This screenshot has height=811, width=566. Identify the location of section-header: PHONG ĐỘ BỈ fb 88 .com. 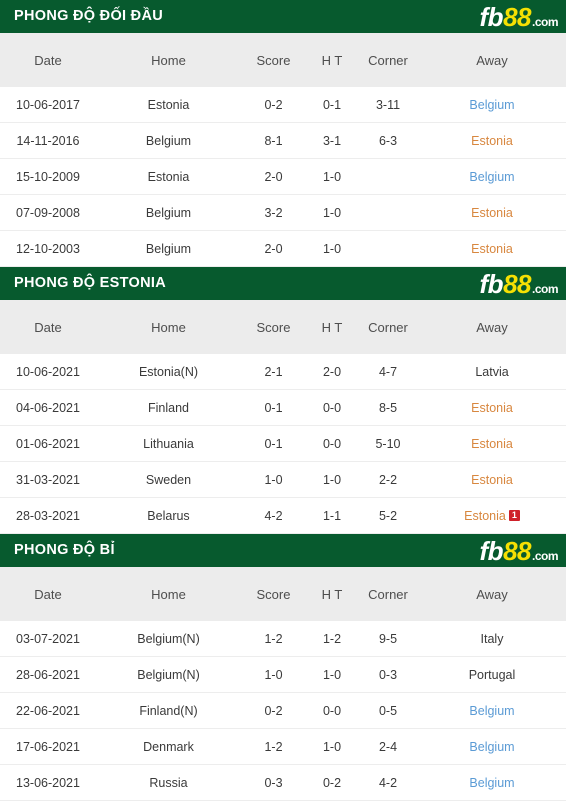
(283, 550).